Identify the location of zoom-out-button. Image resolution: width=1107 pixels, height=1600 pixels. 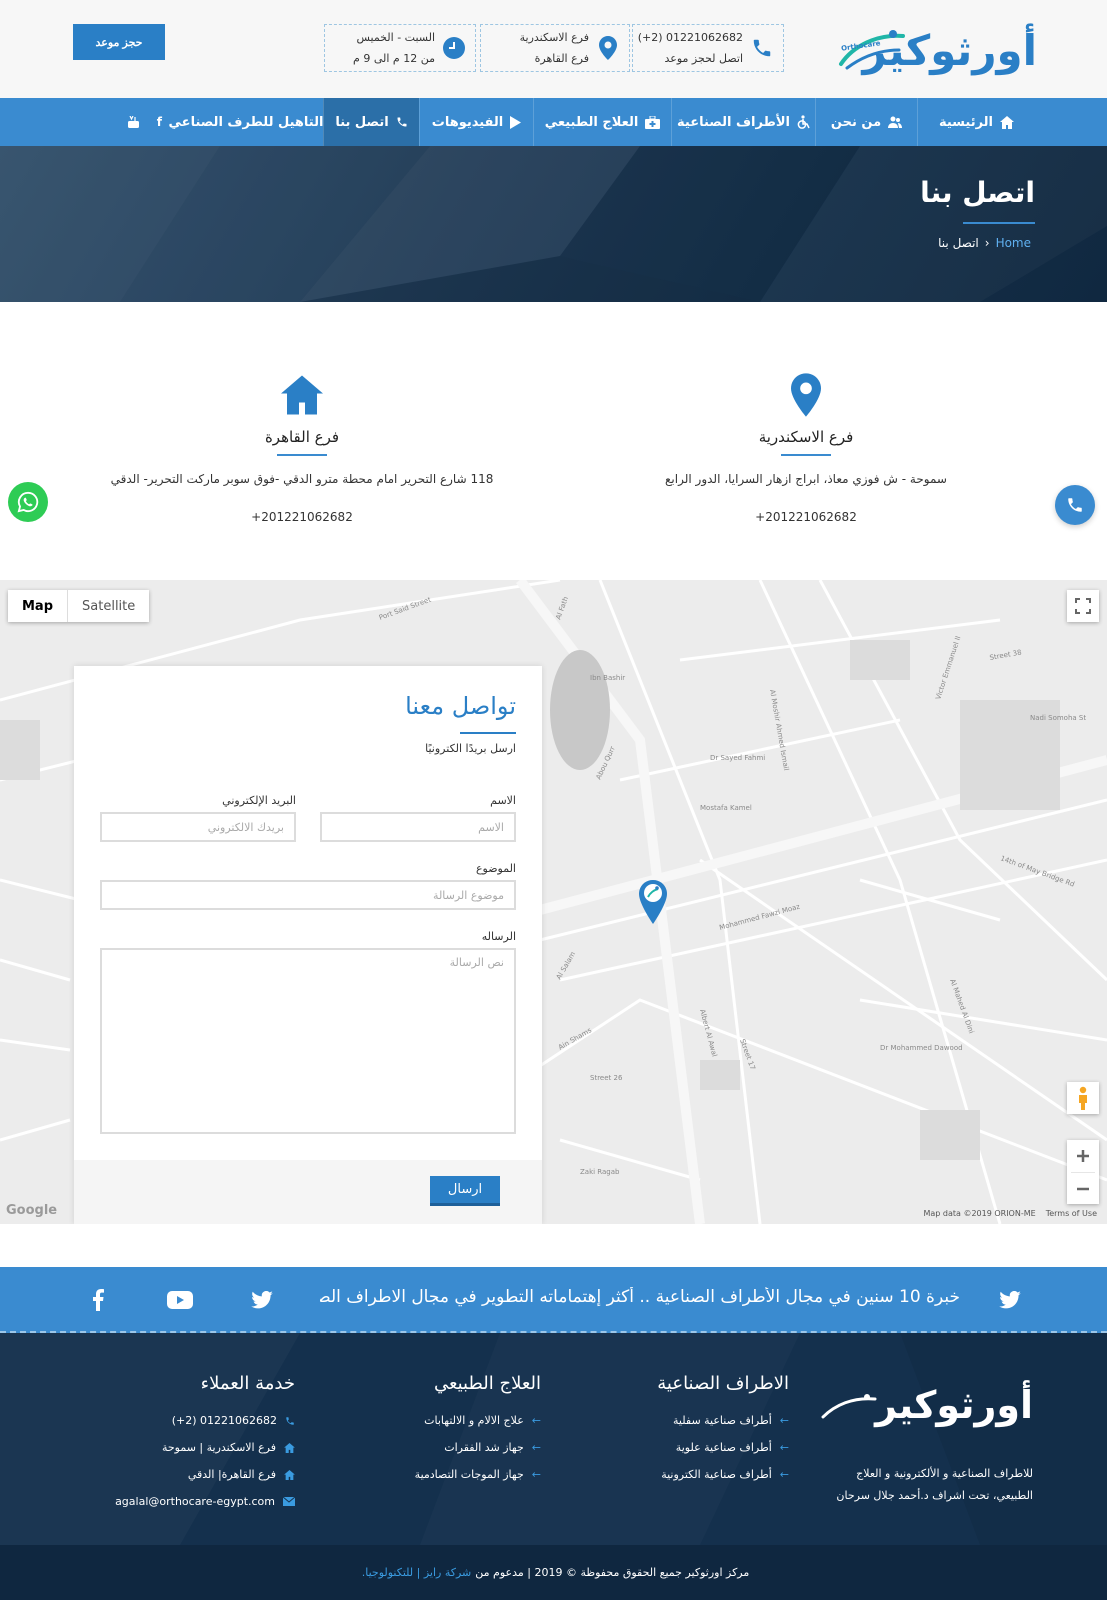
(1083, 1188).